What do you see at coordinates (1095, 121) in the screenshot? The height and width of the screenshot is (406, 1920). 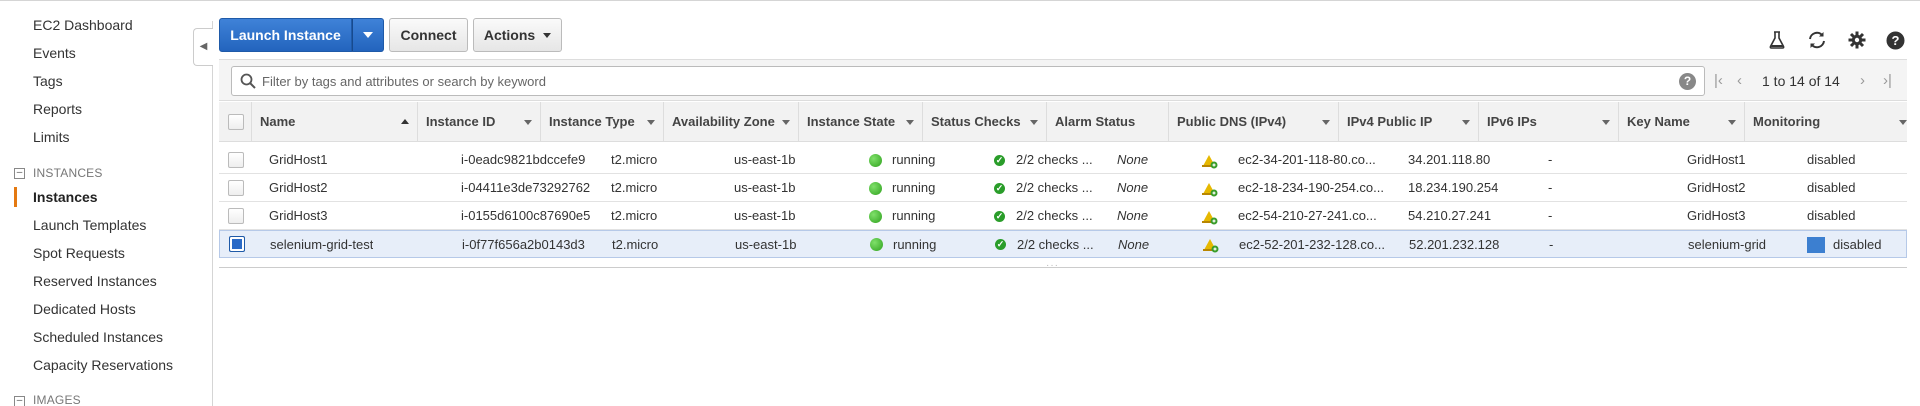 I see `column-label: Alarm Status` at bounding box center [1095, 121].